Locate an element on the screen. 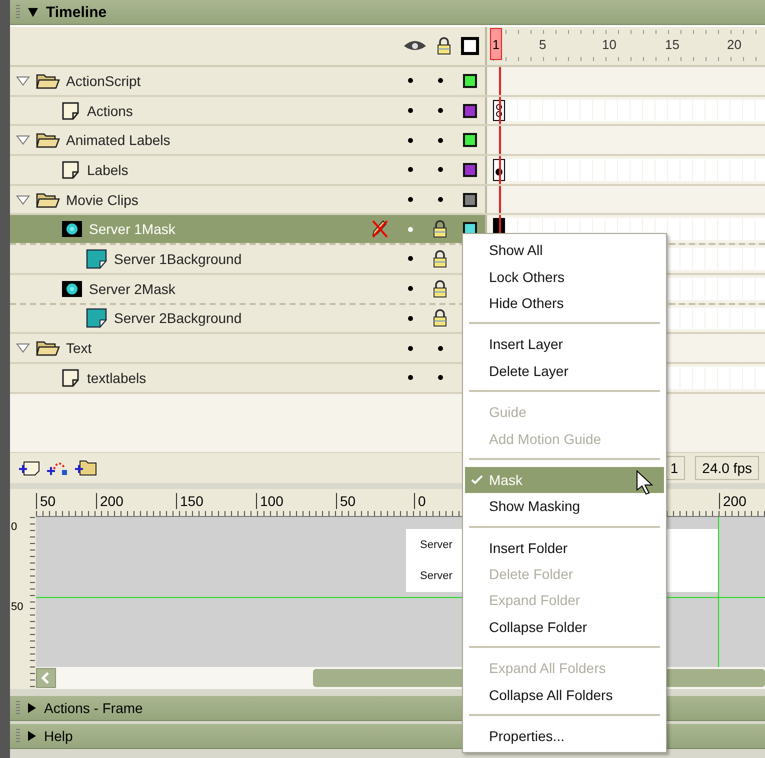  frame-number: 15 is located at coordinates (672, 44).